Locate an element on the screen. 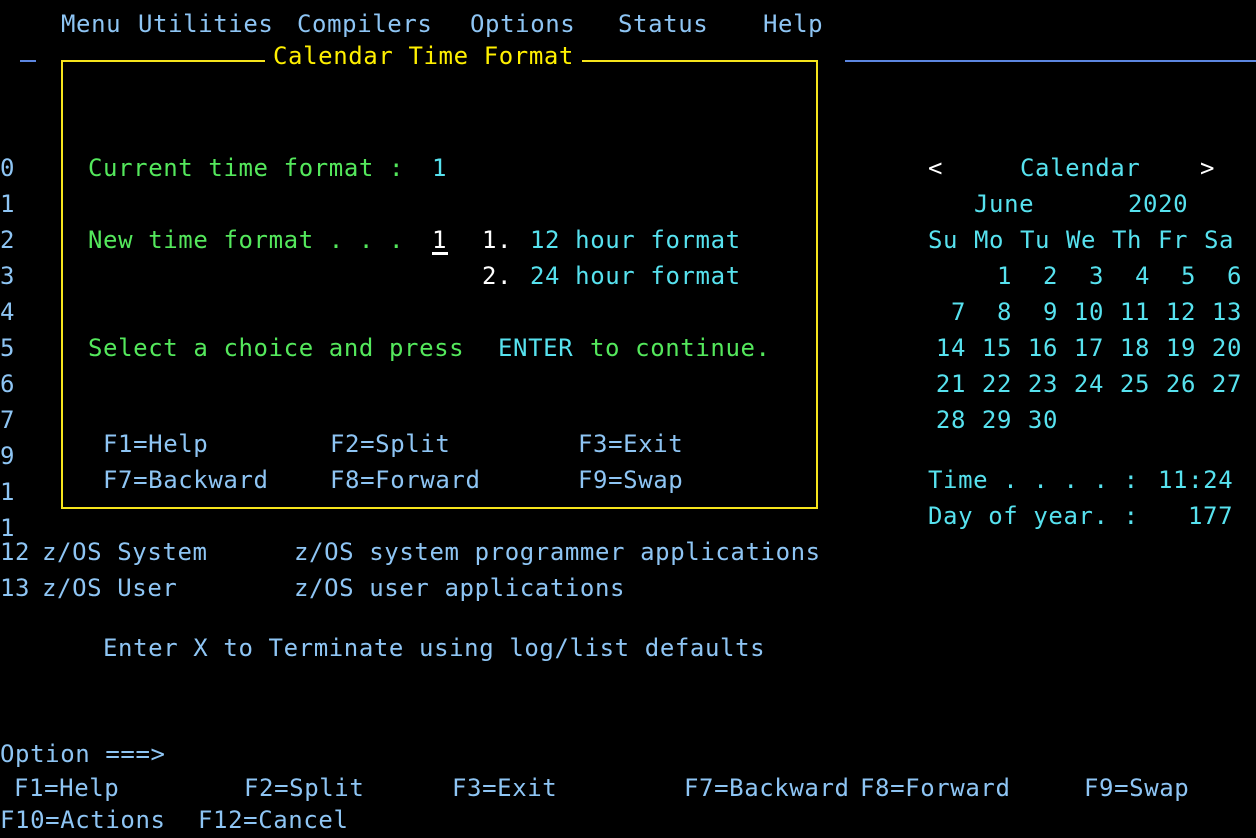 Image resolution: width=1256 pixels, height=838 pixels. weekday: Su is located at coordinates (943, 240).